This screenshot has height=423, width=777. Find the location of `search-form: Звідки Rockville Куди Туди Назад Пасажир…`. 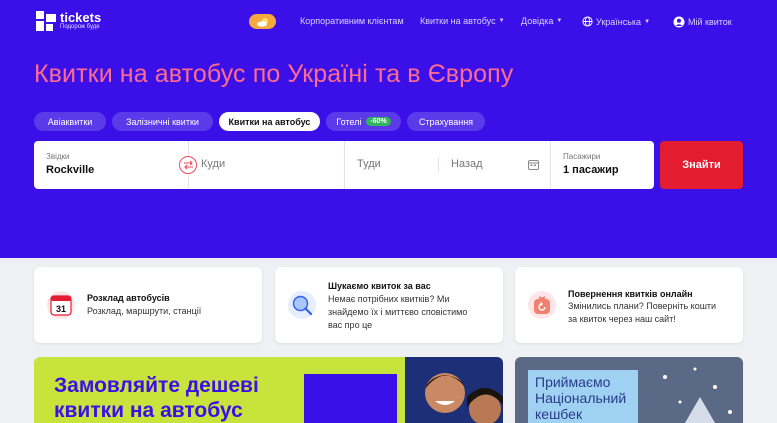

search-form: Звідки Rockville Куди Туди Назад Пасажир… is located at coordinates (344, 165).